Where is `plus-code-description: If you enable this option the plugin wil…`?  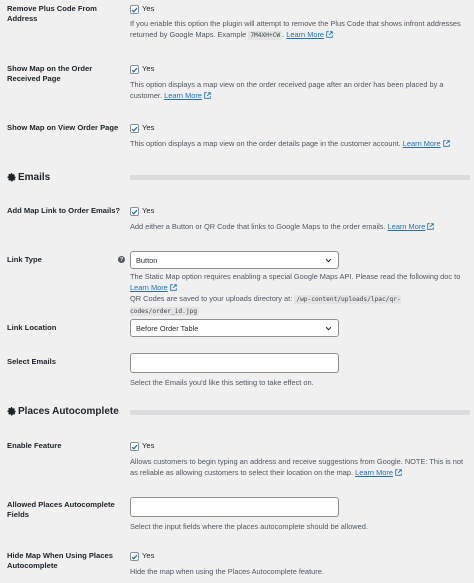
plus-code-description: If you enable this option the plugin wil… is located at coordinates (295, 29).